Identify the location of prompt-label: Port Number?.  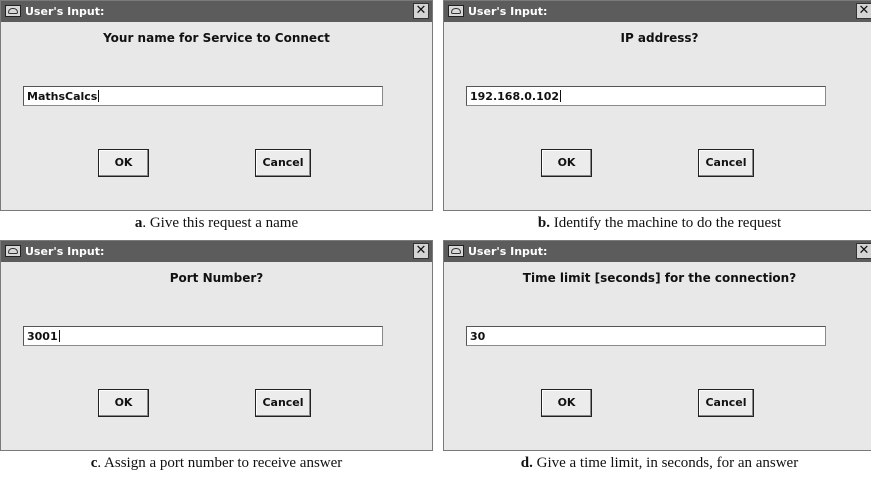
(216, 278).